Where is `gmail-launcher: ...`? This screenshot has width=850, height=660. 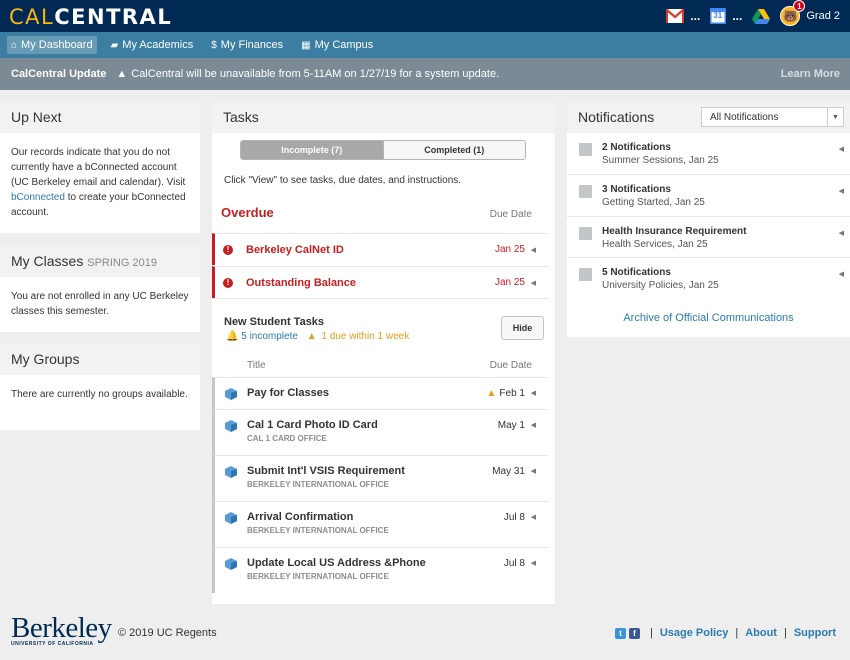 gmail-launcher: ... is located at coordinates (683, 16).